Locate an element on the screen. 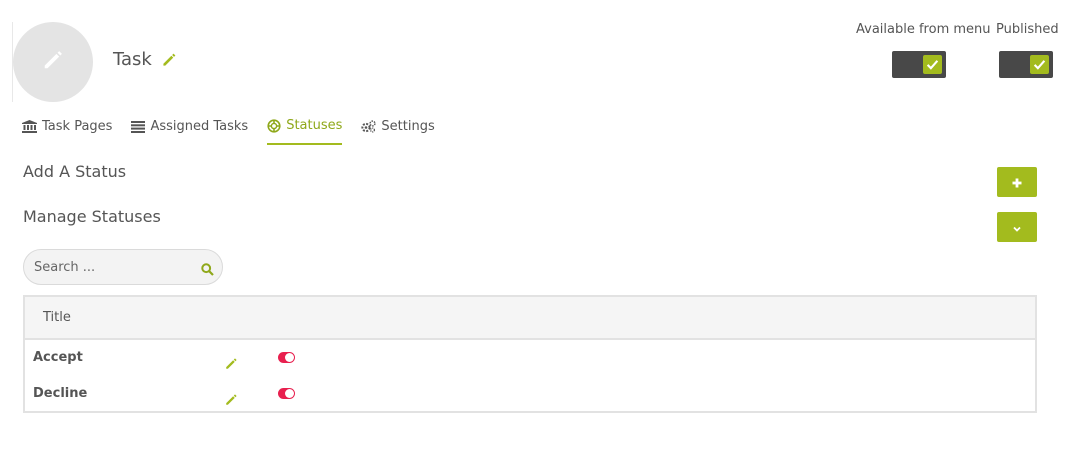 This screenshot has width=1070, height=459. tab-label: Task Pages is located at coordinates (77, 126).